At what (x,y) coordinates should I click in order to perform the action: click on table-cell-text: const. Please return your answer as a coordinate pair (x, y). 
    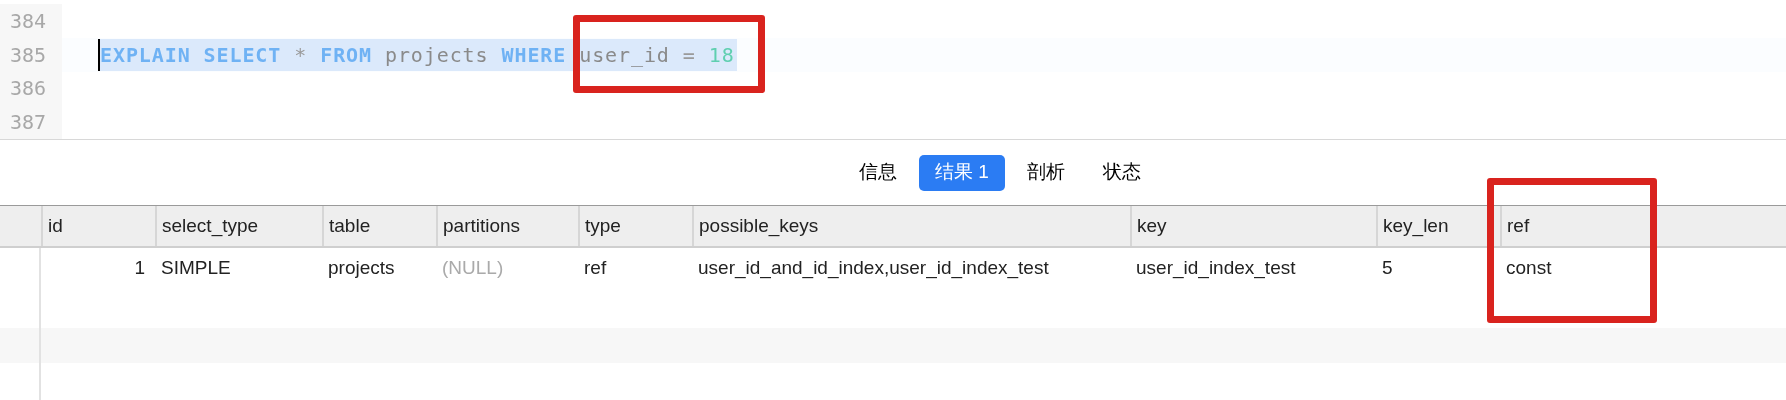
    Looking at the image, I should click on (1529, 267).